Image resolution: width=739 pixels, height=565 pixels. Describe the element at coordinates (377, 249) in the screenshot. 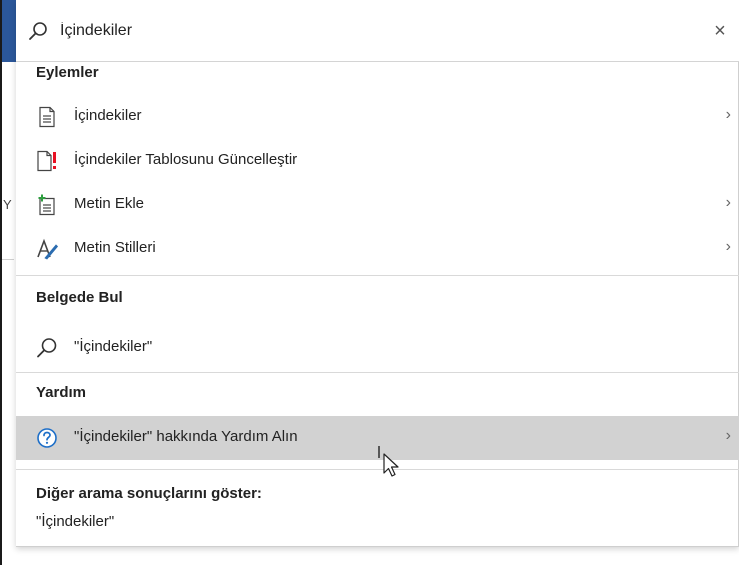

I see `action-item-text-styles: Metin Stilleri ›` at that location.